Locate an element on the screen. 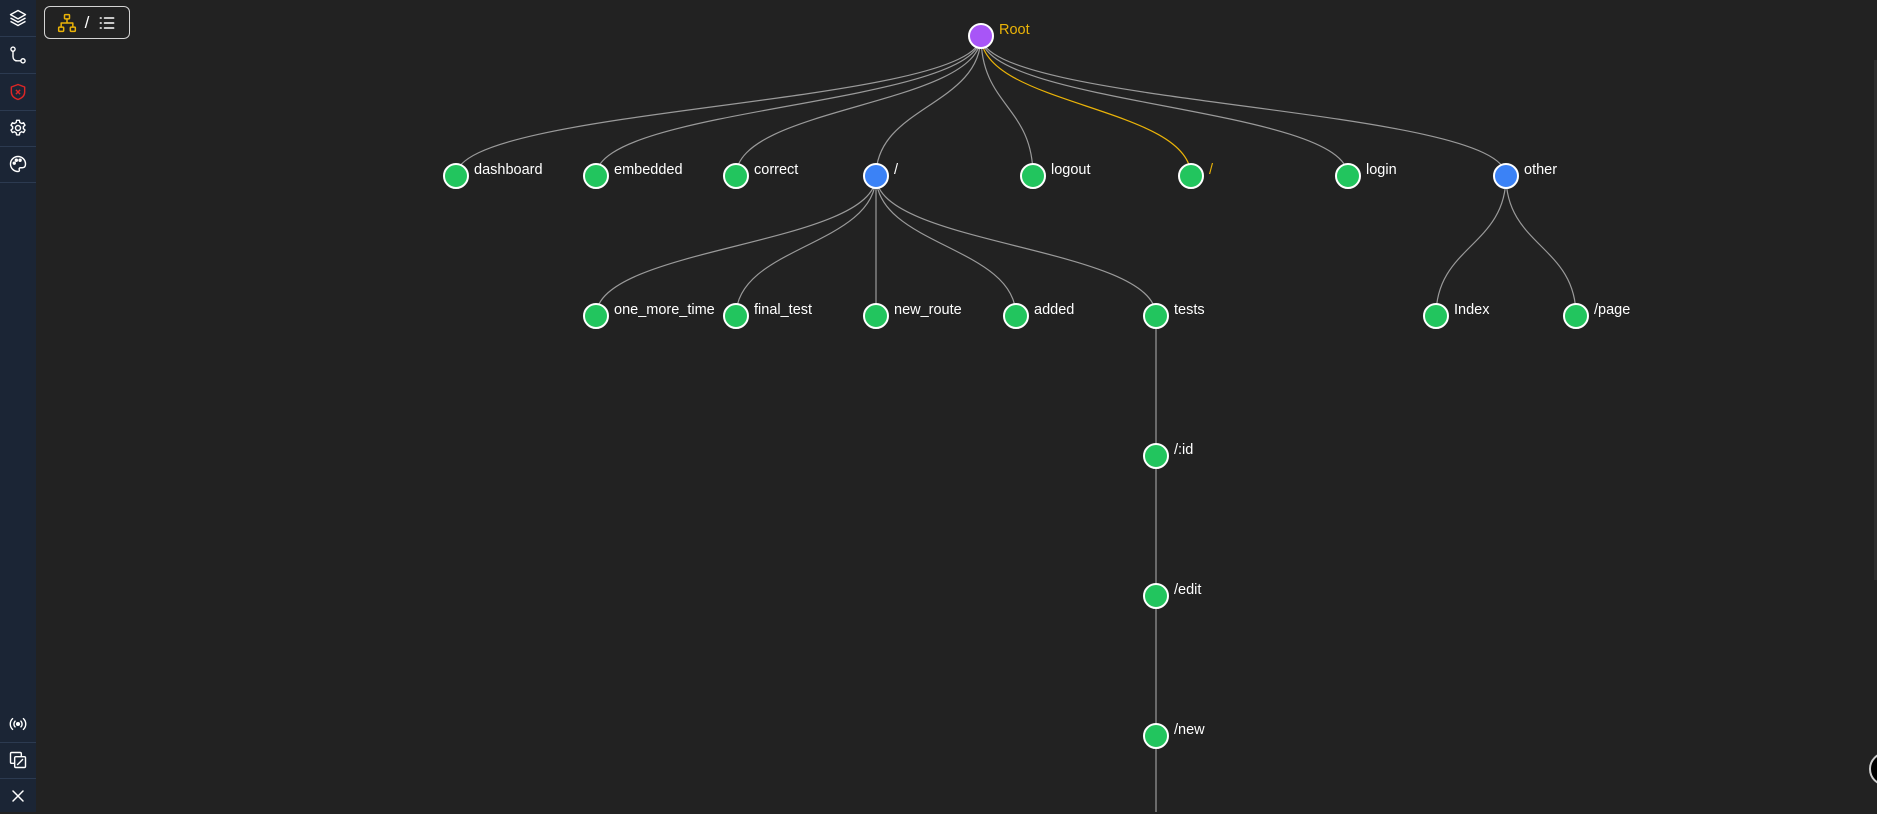  node-label: final_test is located at coordinates (783, 310).